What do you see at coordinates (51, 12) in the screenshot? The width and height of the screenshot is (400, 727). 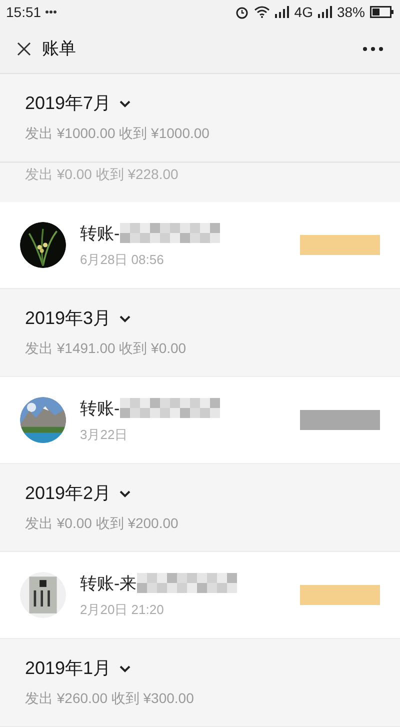 I see `notification-dots-icon` at bounding box center [51, 12].